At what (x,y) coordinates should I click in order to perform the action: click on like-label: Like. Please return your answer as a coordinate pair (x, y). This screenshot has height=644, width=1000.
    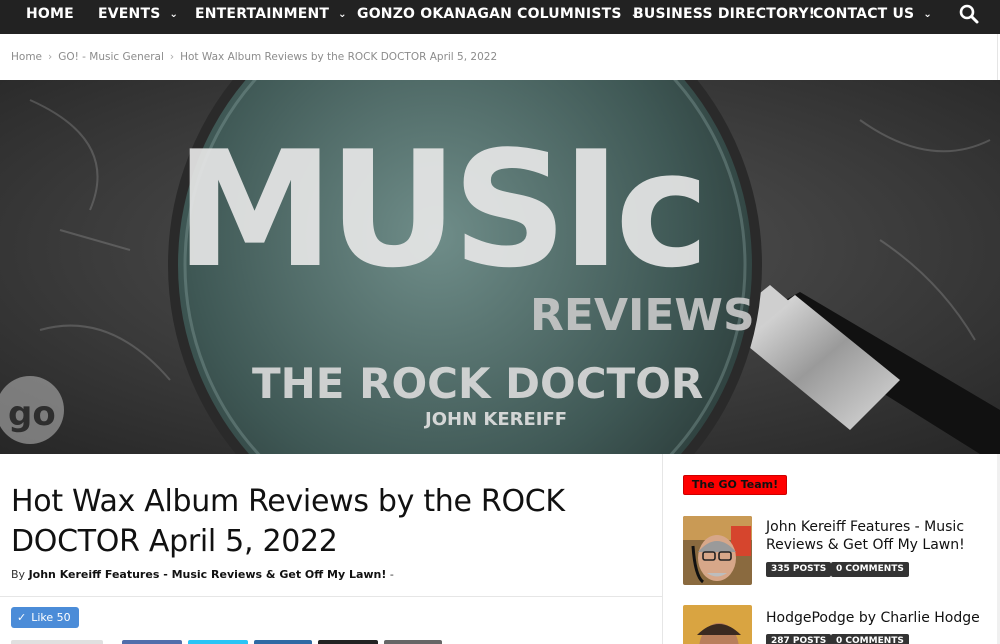
    Looking at the image, I should click on (42, 617).